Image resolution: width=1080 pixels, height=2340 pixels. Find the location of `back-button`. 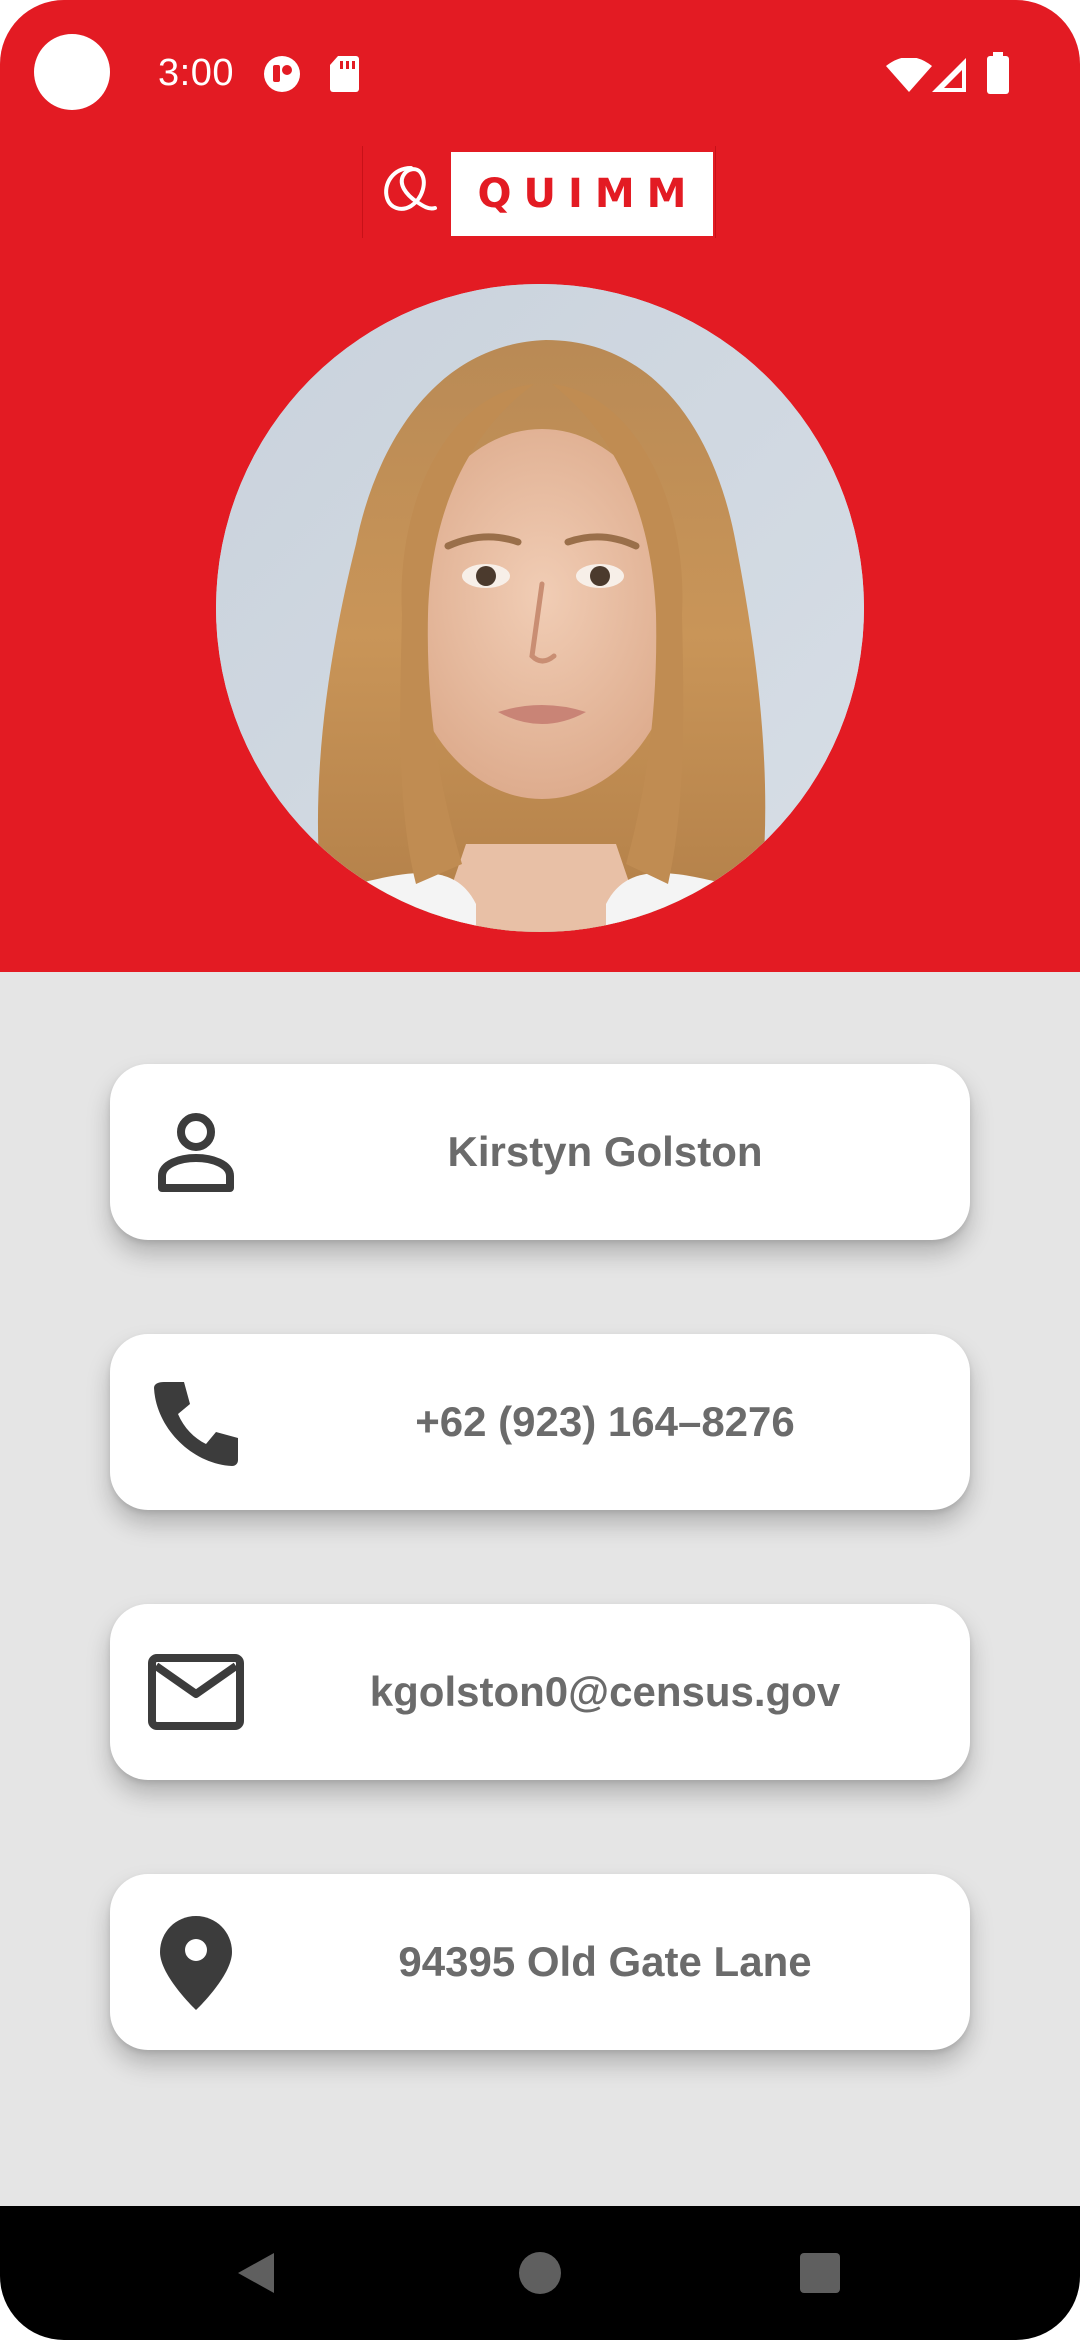

back-button is located at coordinates (256, 2273).